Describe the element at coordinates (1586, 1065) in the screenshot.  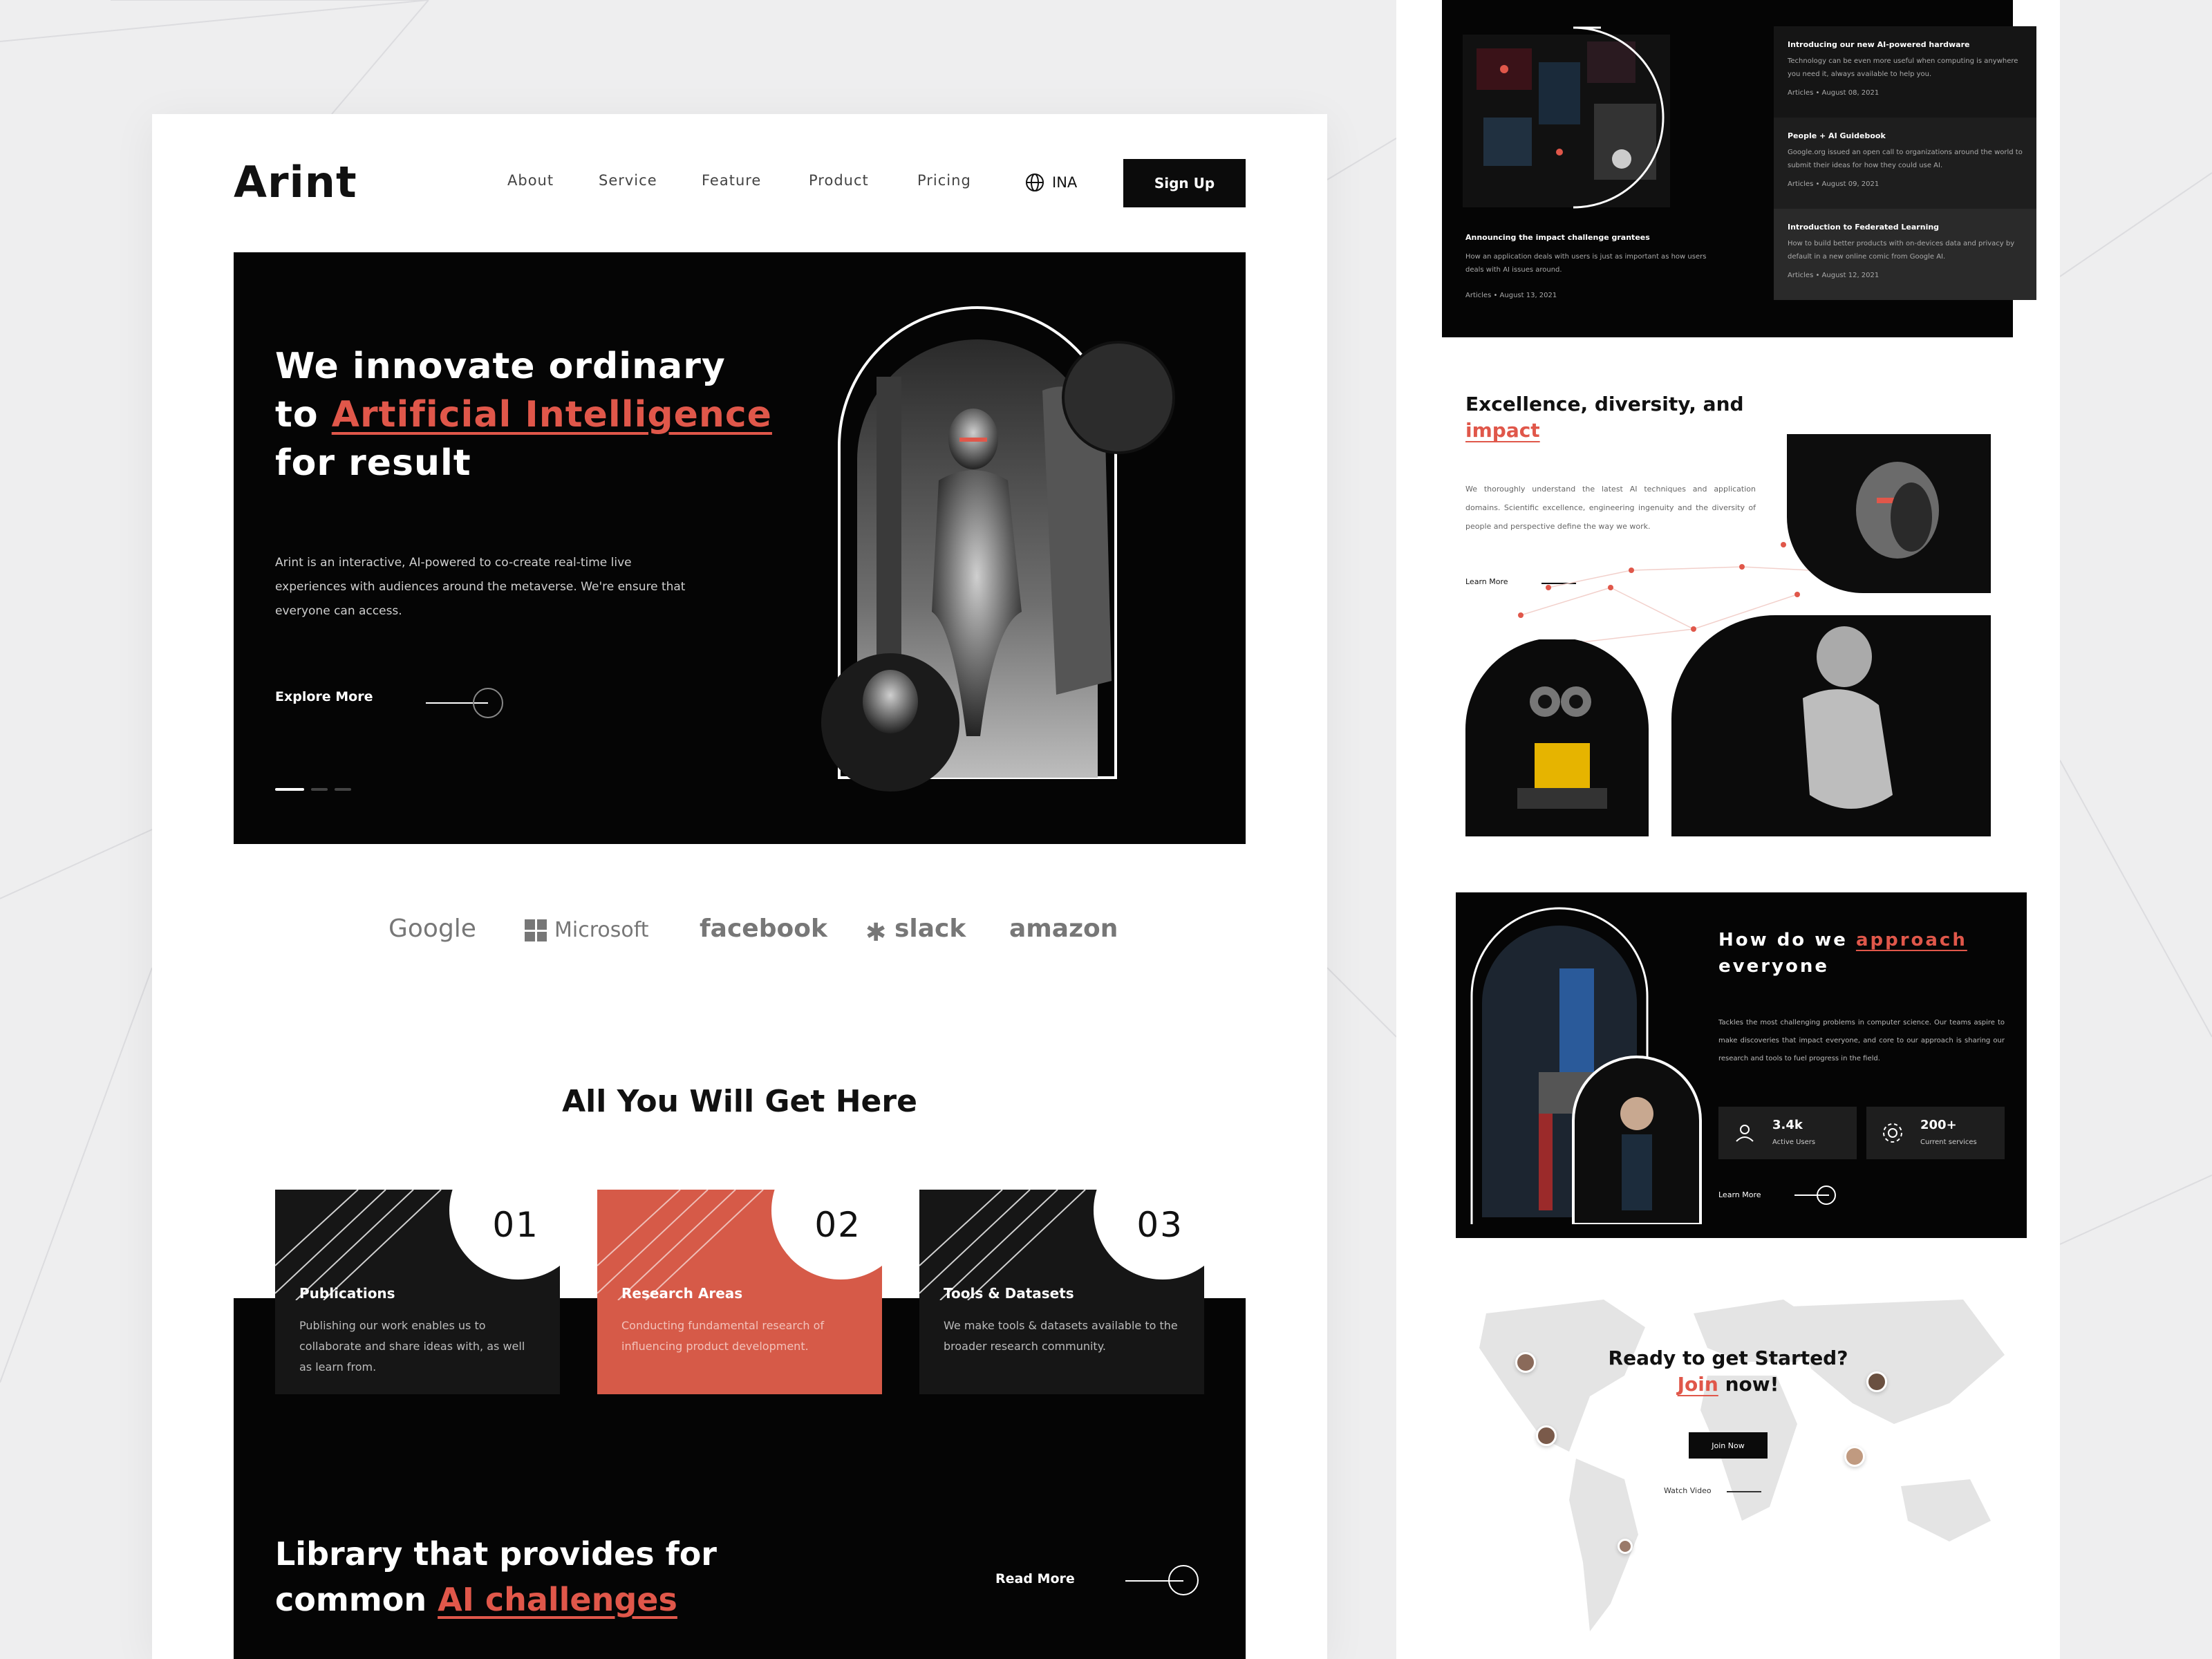
I see `approach-robot-image` at that location.